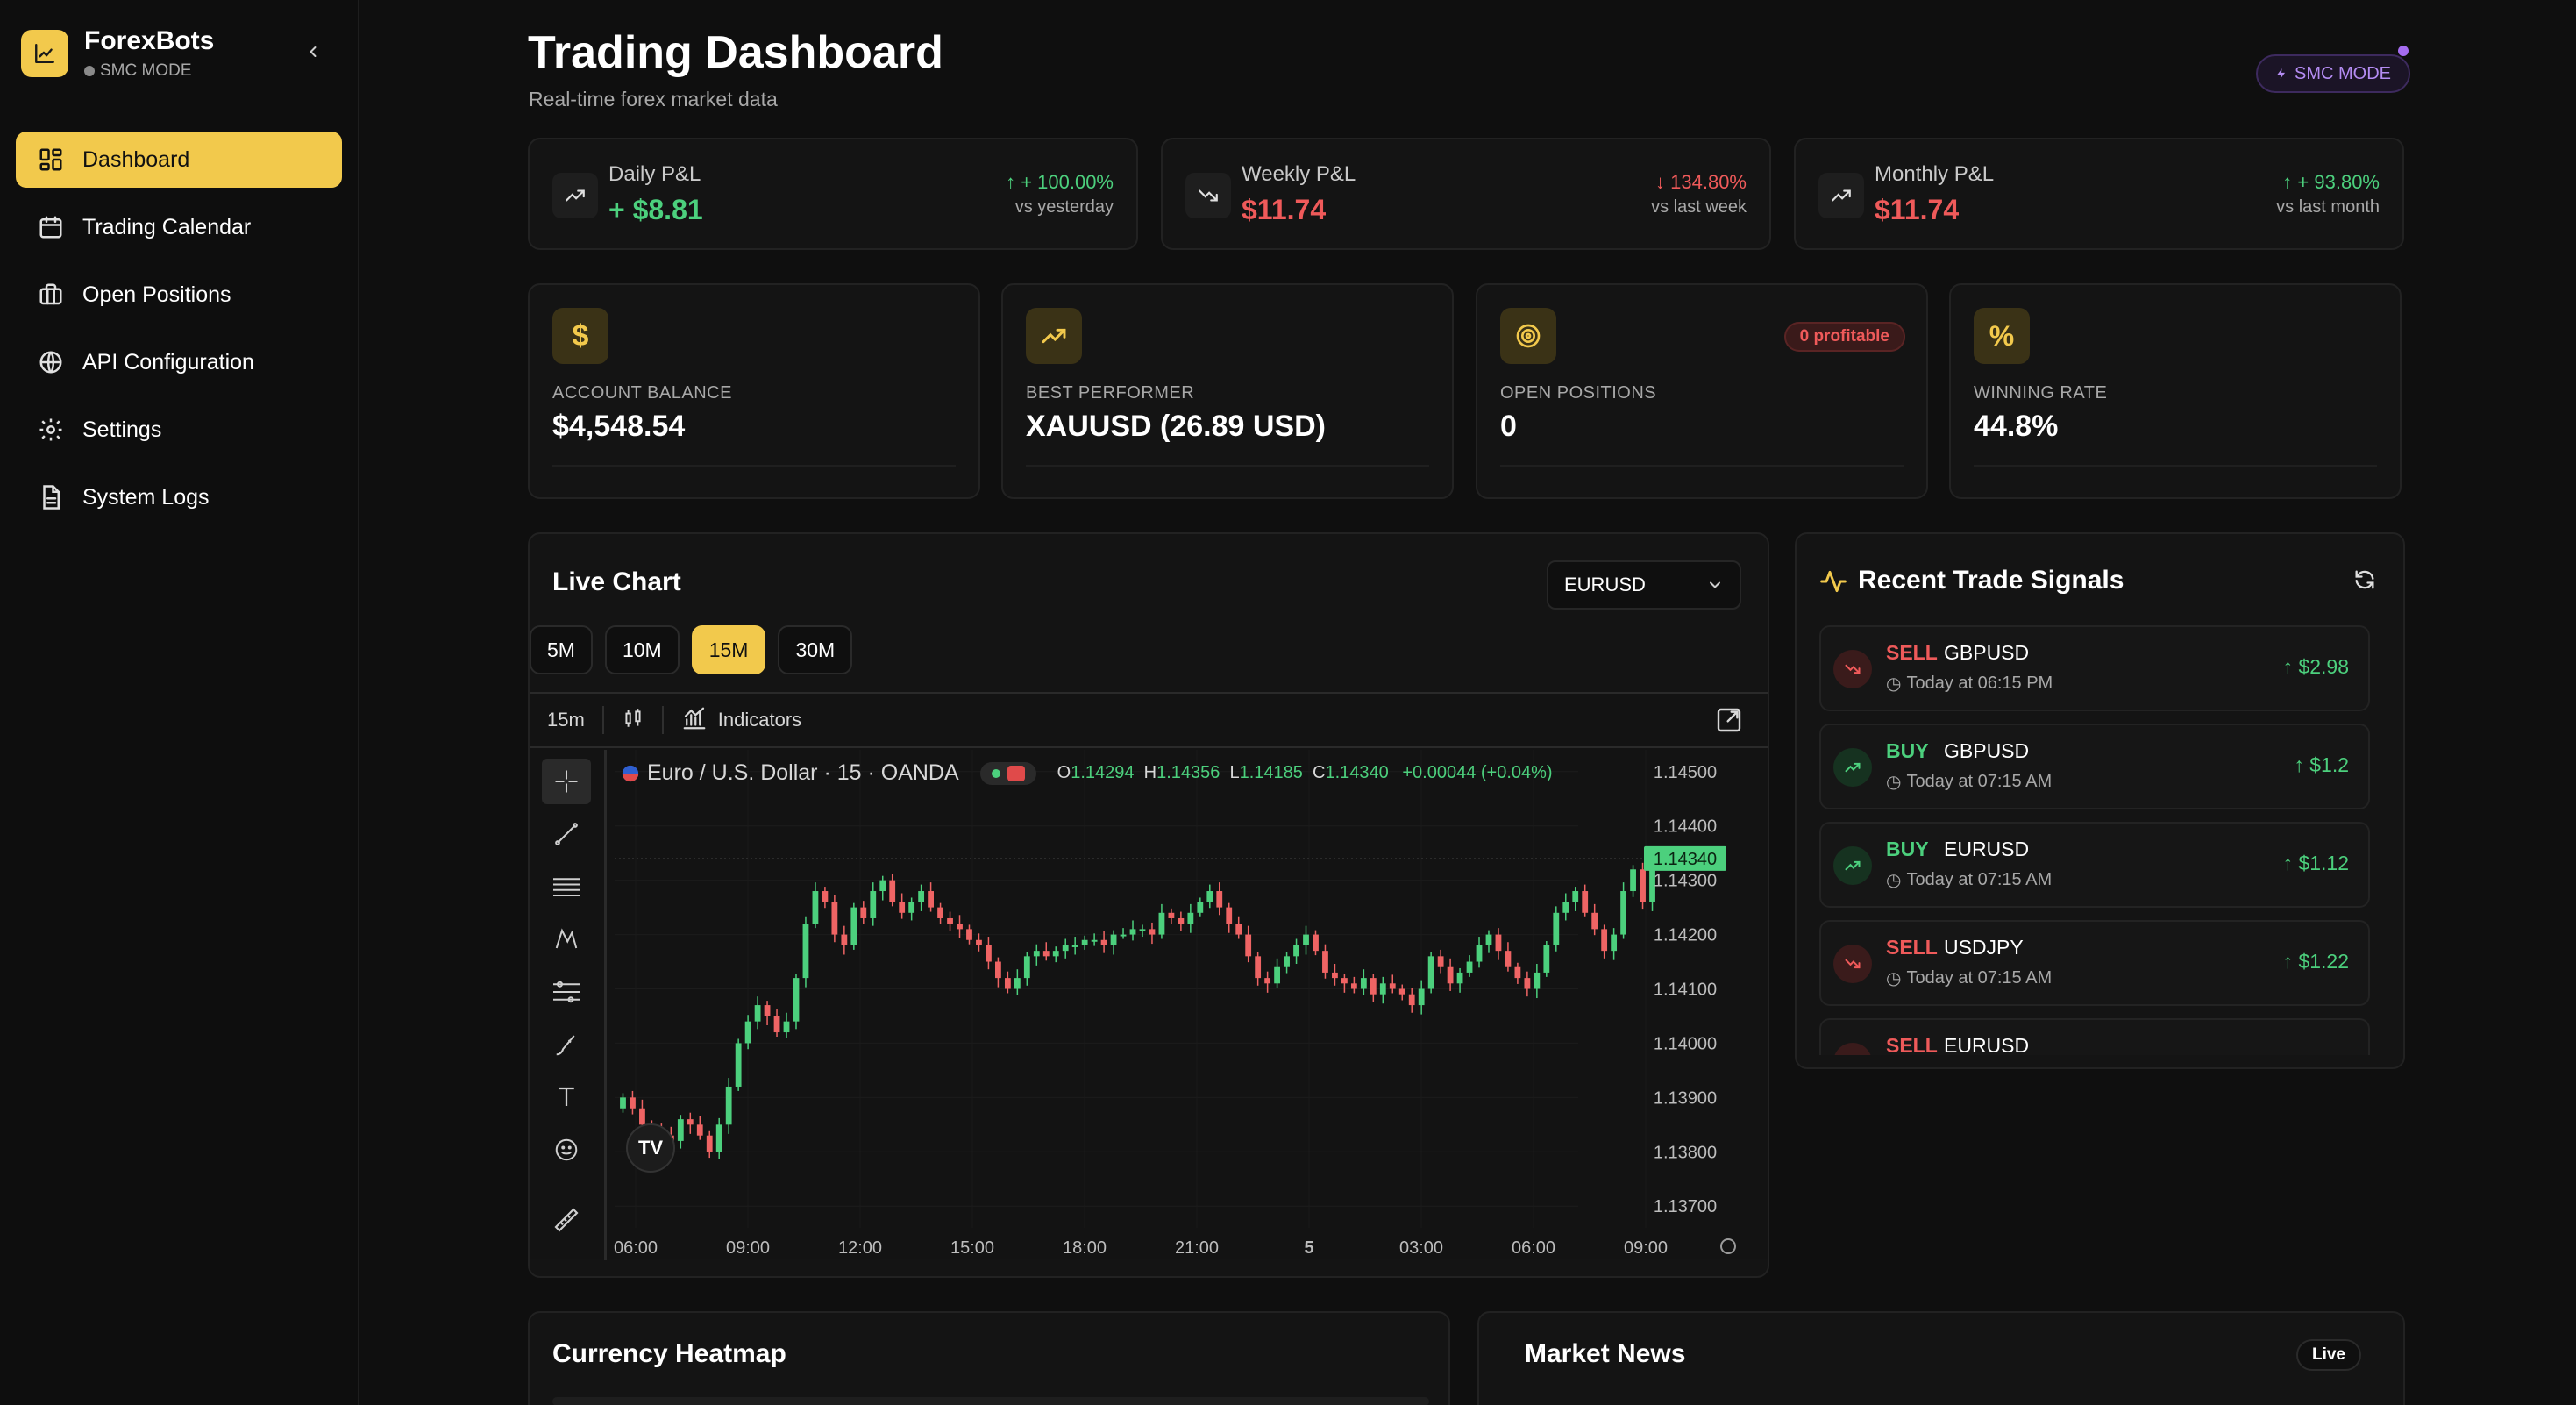 This screenshot has width=2576, height=1405. I want to click on ohlc-low-key: L, so click(1232, 772).